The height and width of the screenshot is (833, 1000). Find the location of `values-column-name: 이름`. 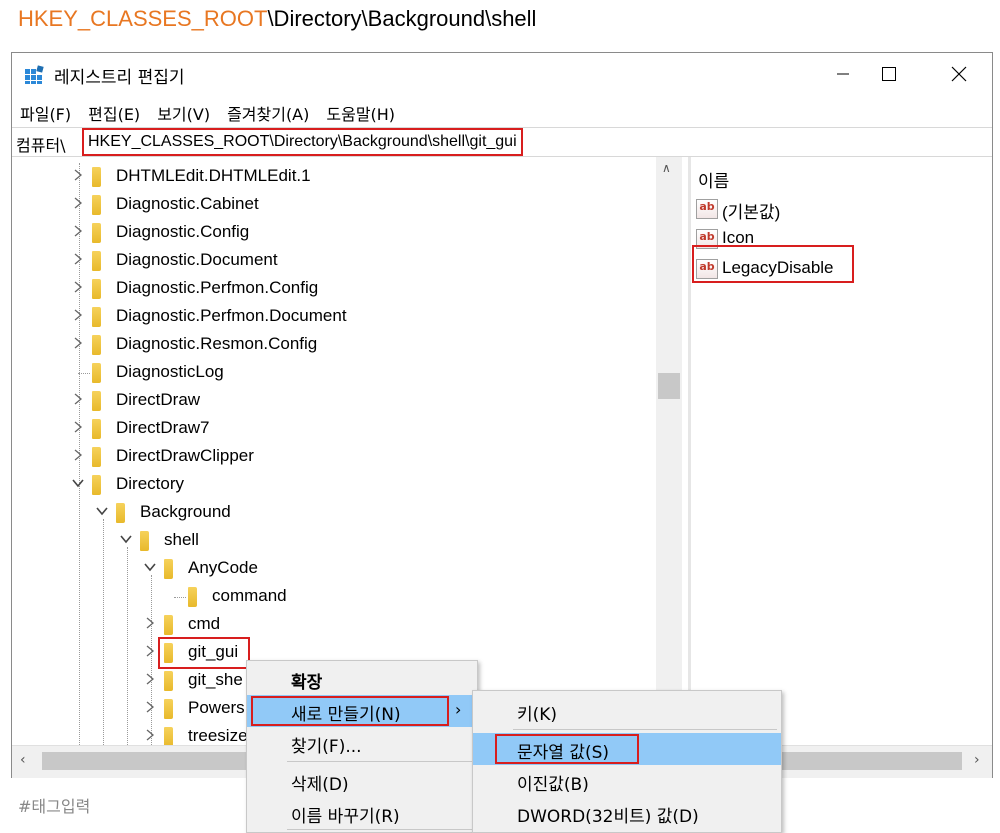

values-column-name: 이름 is located at coordinates (713, 179).